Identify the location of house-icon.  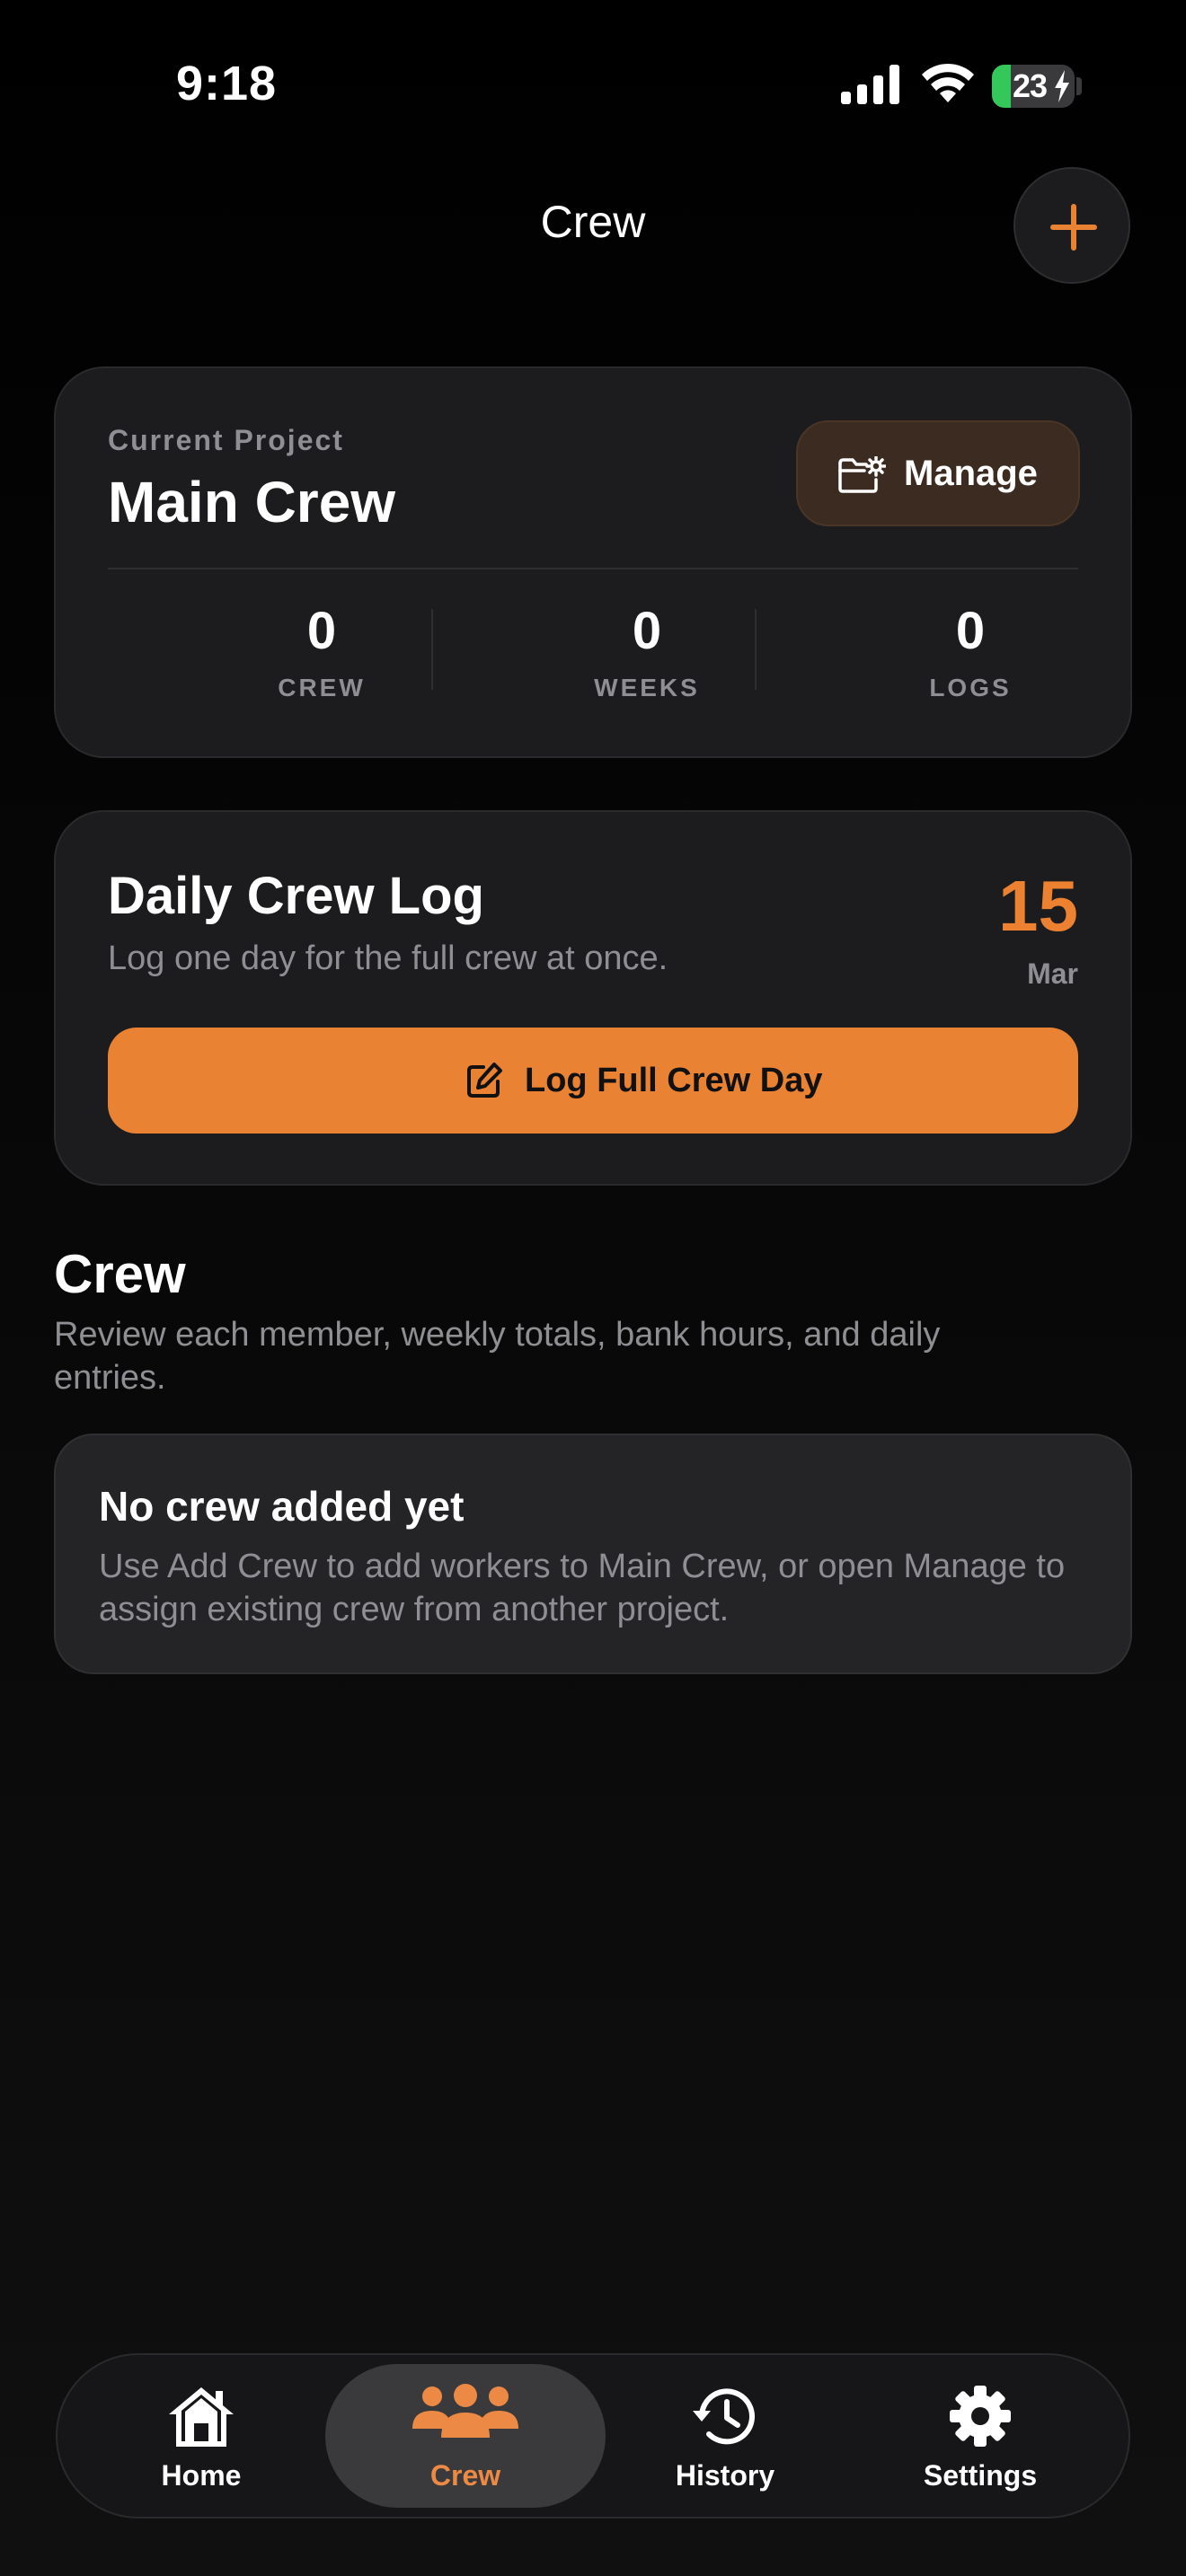
(201, 2417).